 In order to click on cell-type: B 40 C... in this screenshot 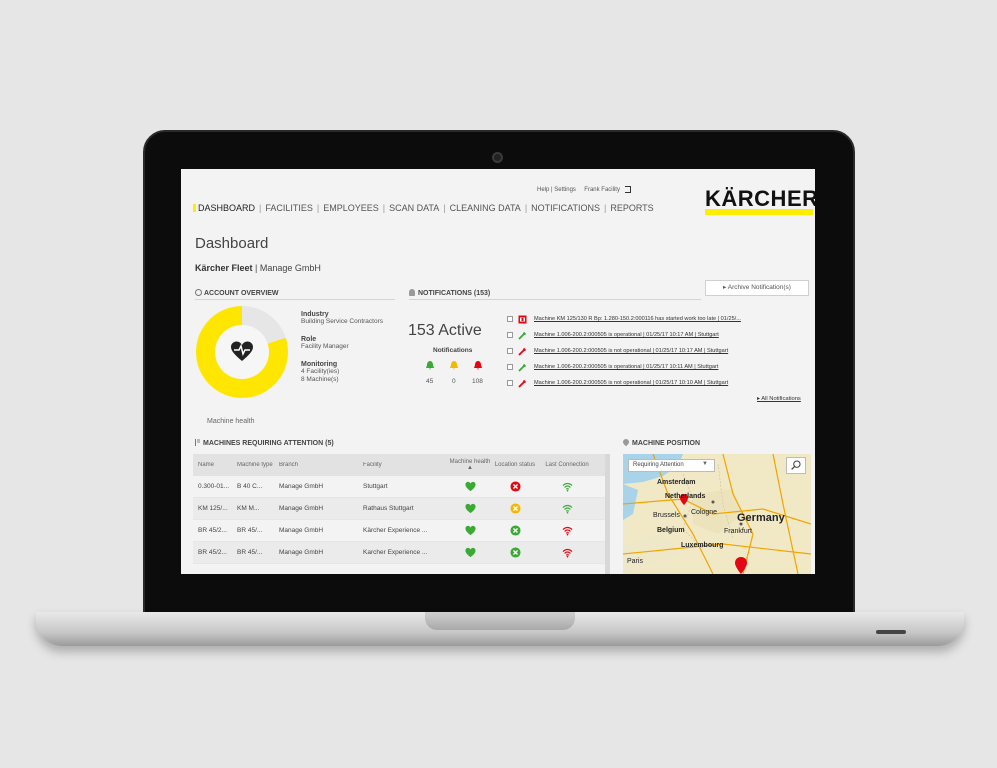, I will do `click(250, 486)`.